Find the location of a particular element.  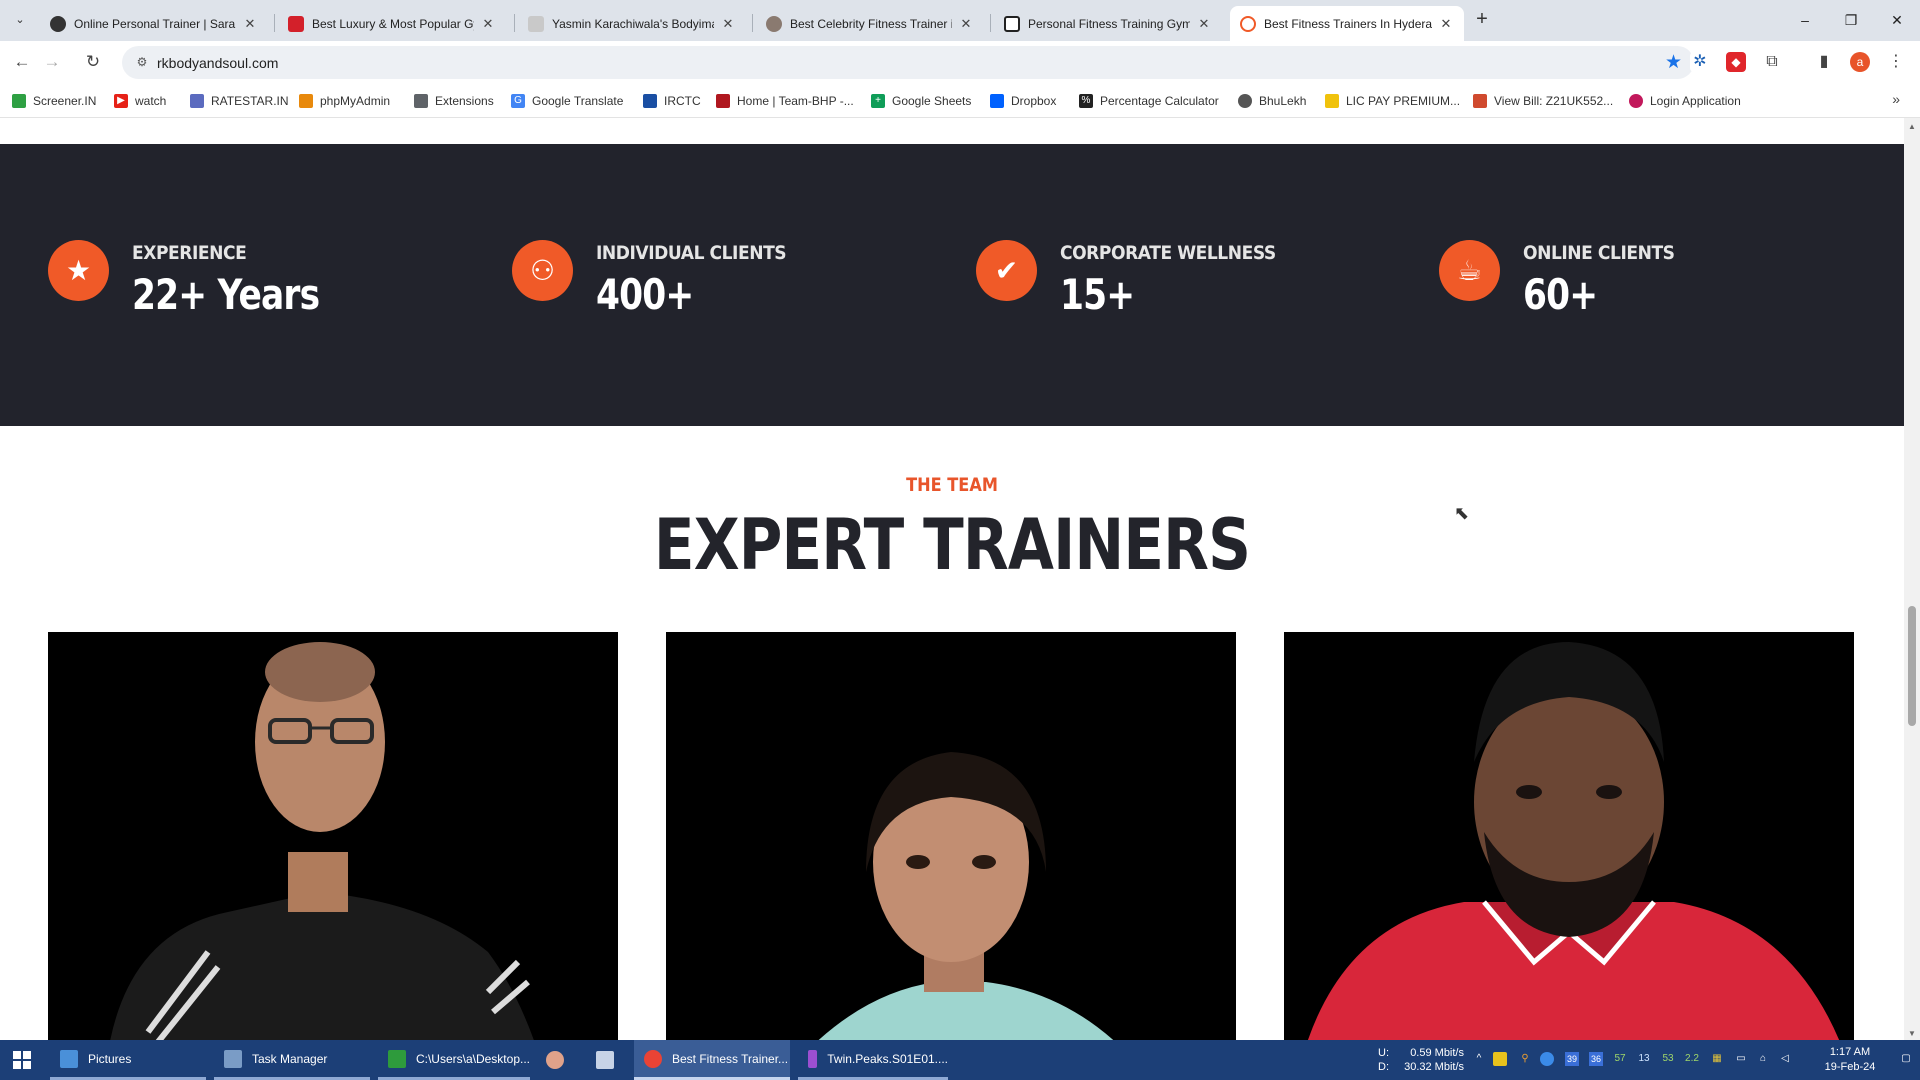

new-tab-button: + is located at coordinates (1482, 20).